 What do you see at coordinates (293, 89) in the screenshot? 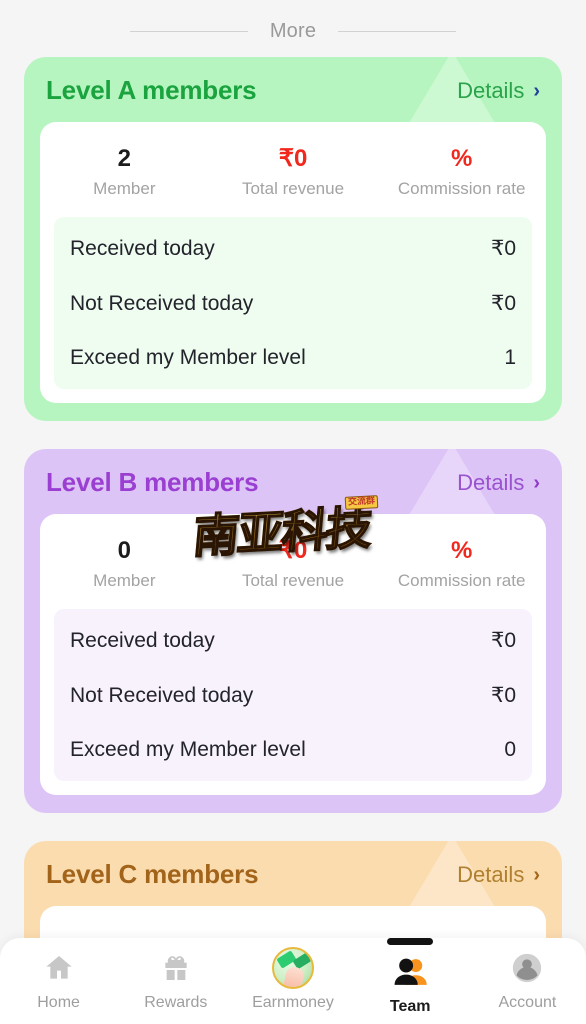
I see `level-a-header: Level A members Details ›` at bounding box center [293, 89].